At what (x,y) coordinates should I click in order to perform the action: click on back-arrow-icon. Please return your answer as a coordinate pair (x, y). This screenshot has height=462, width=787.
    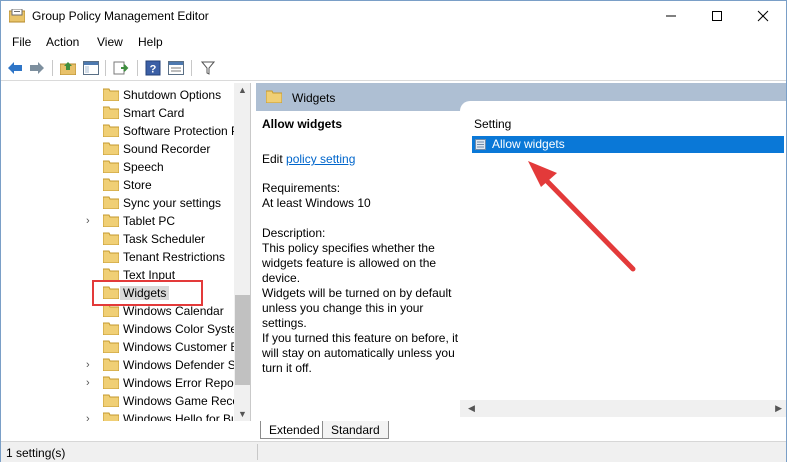
    Looking at the image, I should click on (15, 68).